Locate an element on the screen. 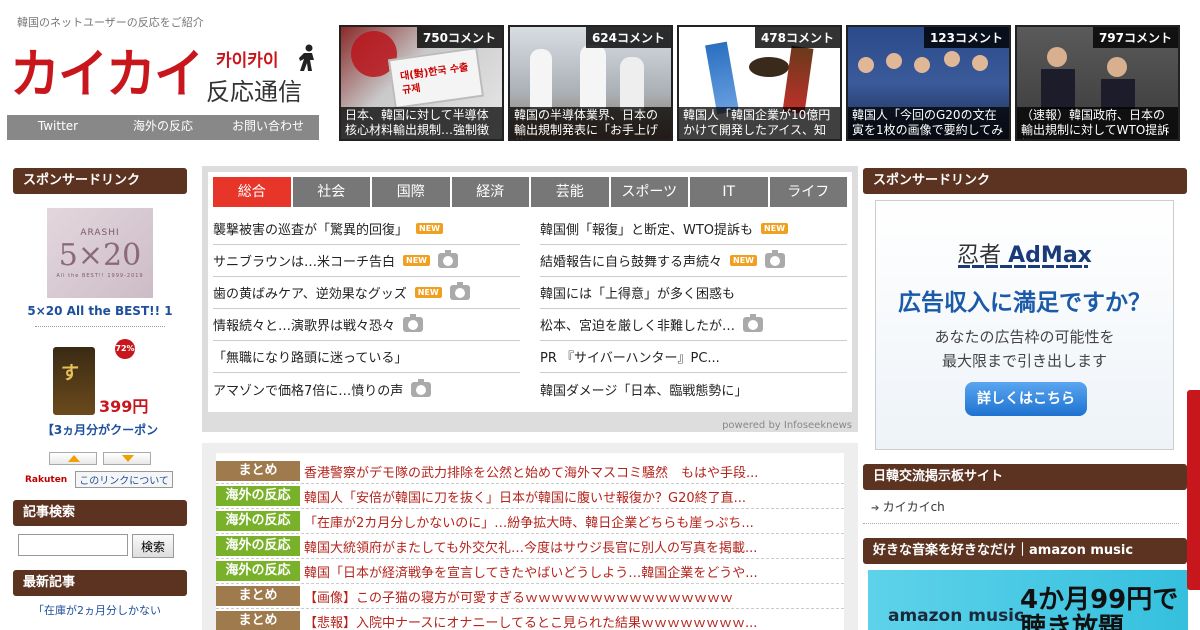 This screenshot has width=1200, height=630. feed-row: まとめ 【画像】この子猫の寝方が可愛すぎるｗｗｗｗｗｗｗｗｗｗｗｗｗｗｗｗ is located at coordinates (530, 596).